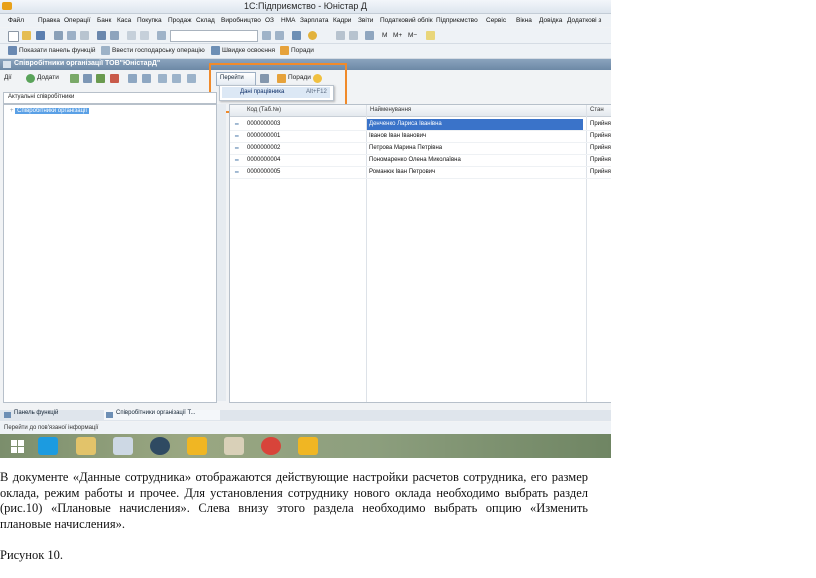 Image resolution: width=816 pixels, height=578 pixels. What do you see at coordinates (397, 35) in the screenshot?
I see `memory-plus-button: M+` at bounding box center [397, 35].